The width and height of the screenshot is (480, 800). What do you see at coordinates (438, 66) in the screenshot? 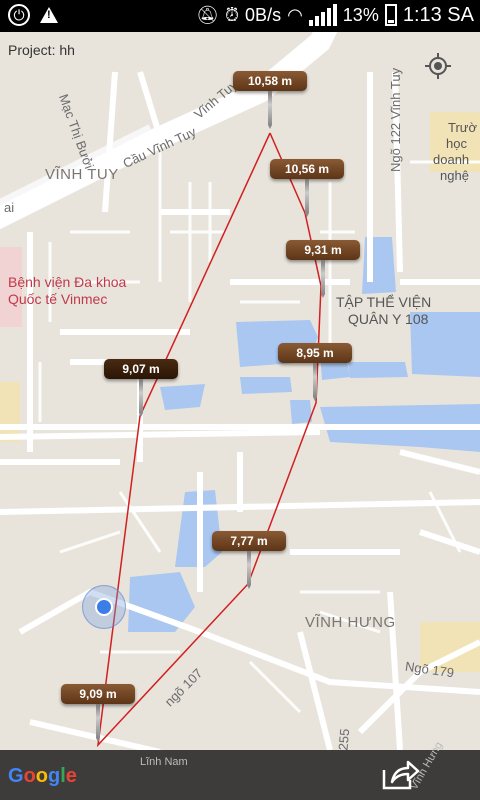
I see `crosshair-icon` at bounding box center [438, 66].